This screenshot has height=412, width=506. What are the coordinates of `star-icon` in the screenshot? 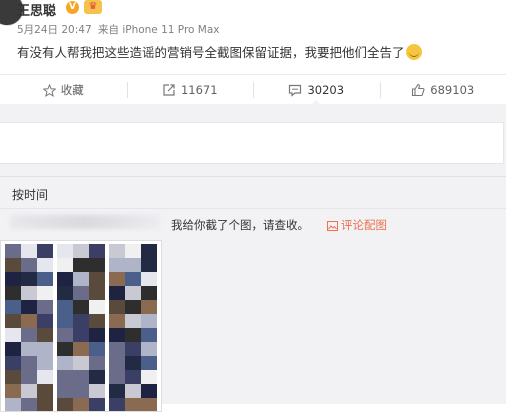 It's located at (49, 90).